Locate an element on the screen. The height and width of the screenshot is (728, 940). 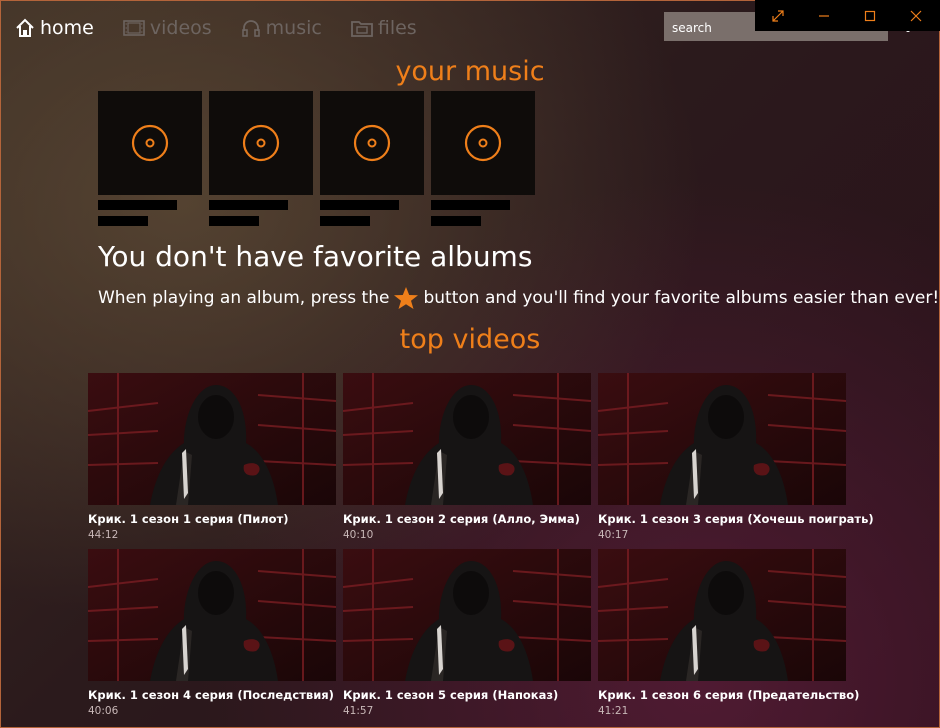
top-videos-title: top videos is located at coordinates (470, 339).